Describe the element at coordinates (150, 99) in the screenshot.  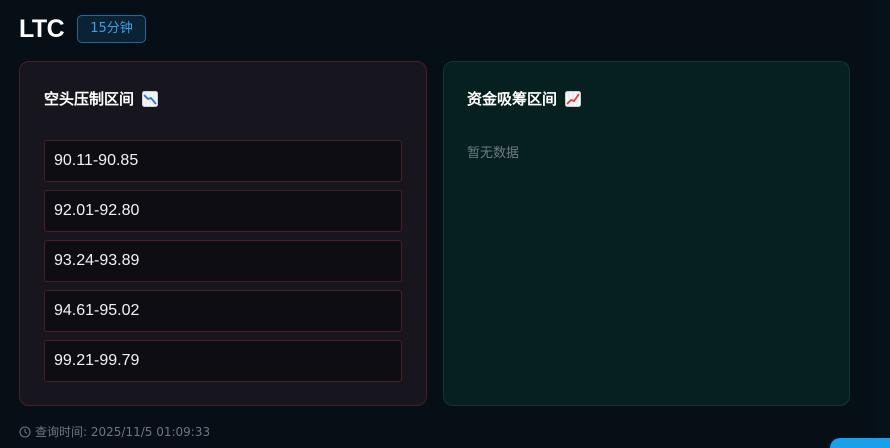
I see `chart-decreasing-icon` at that location.